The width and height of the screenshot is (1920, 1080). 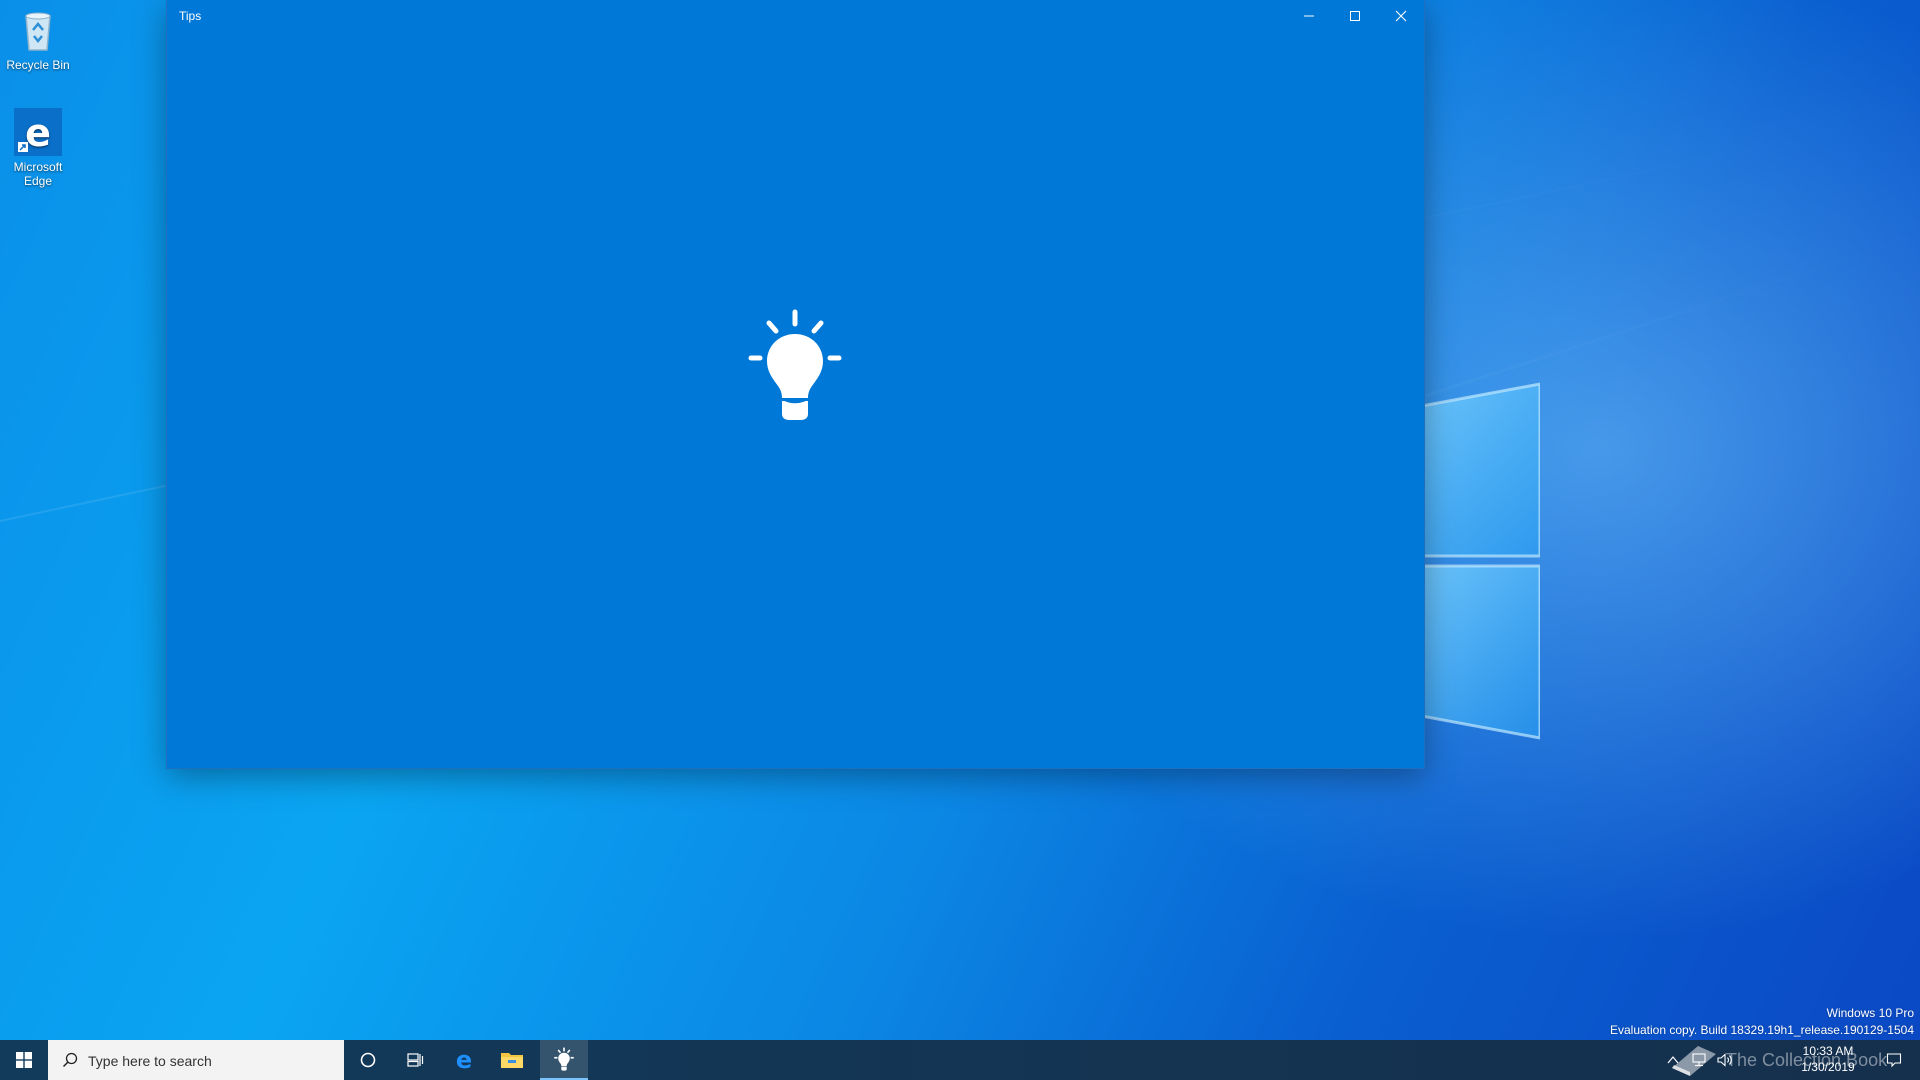 I want to click on network-button, so click(x=1699, y=1060).